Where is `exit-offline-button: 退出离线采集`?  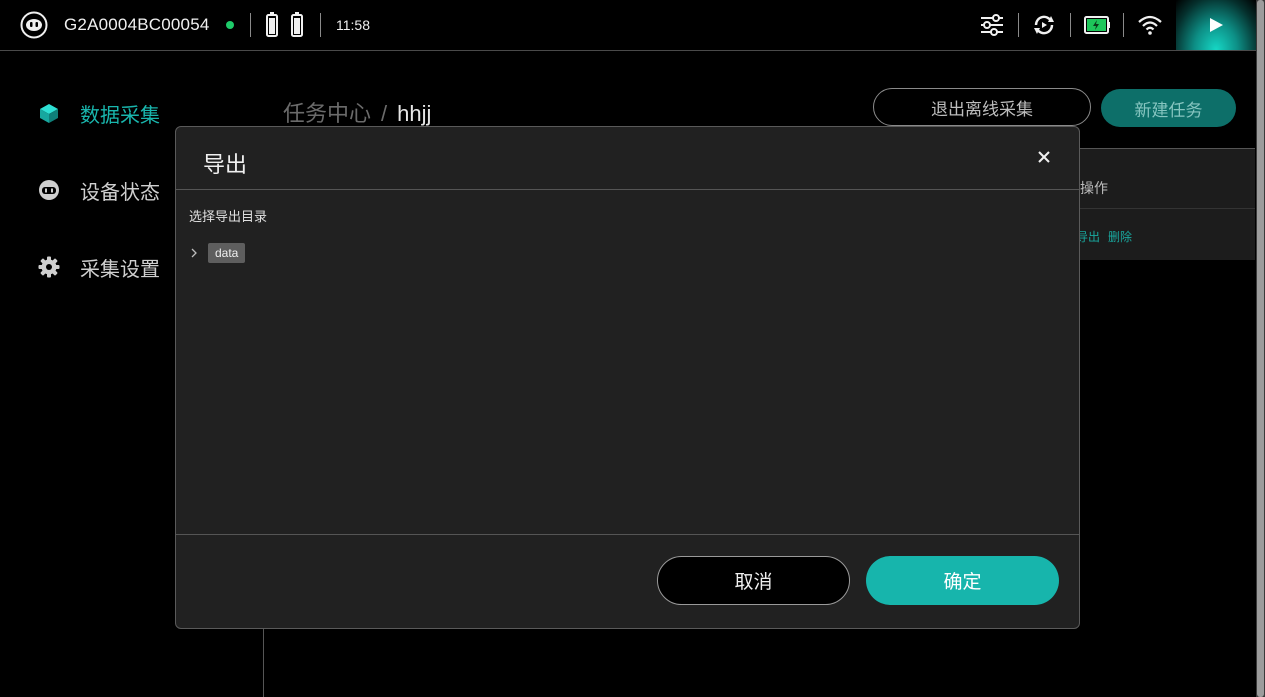 exit-offline-button: 退出离线采集 is located at coordinates (982, 107).